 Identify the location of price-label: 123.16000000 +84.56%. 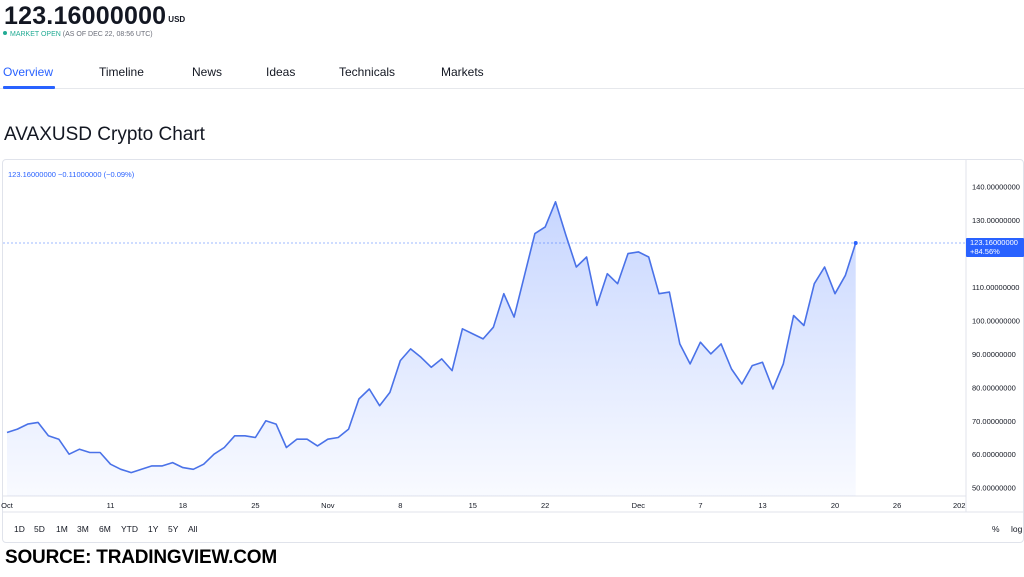
(995, 247).